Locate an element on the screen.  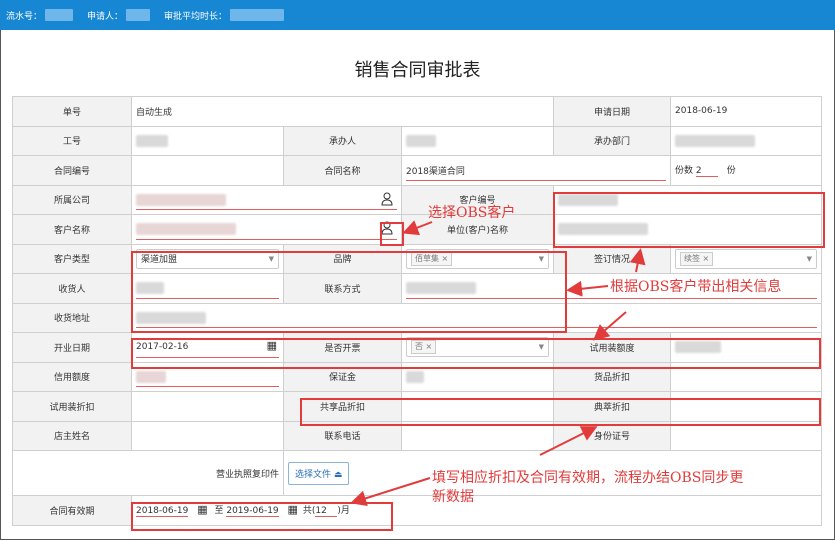
contract-name-input: 2018渠道合同 is located at coordinates (536, 170).